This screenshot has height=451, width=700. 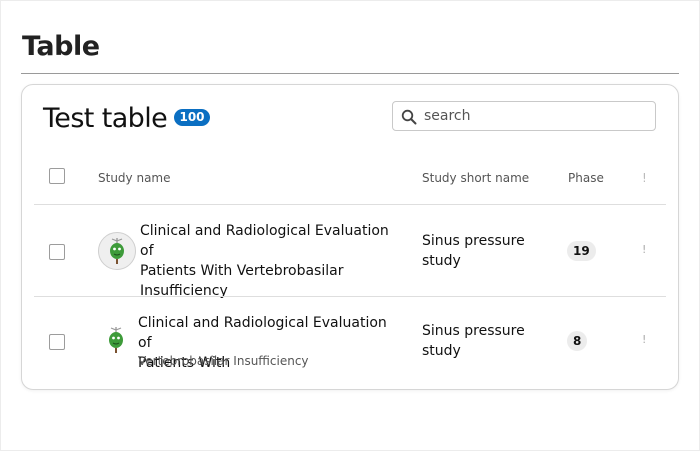 I want to click on phase-badge: 8, so click(x=577, y=341).